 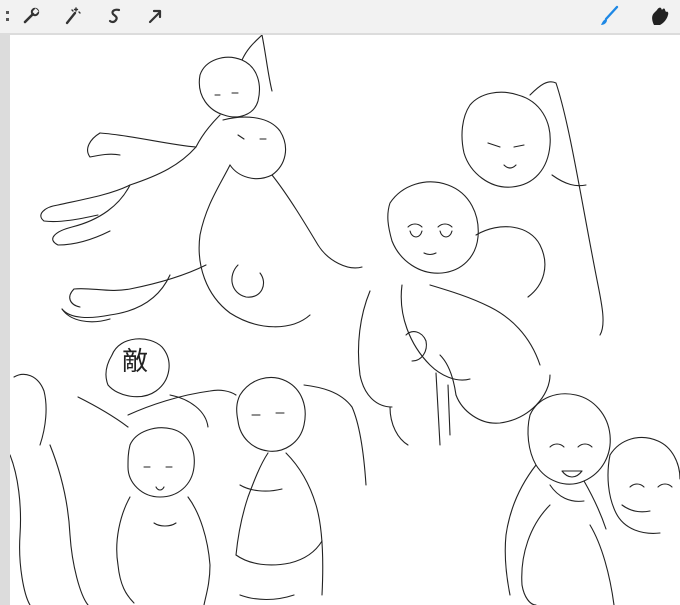 I want to click on wrench-icon, so click(x=31, y=16).